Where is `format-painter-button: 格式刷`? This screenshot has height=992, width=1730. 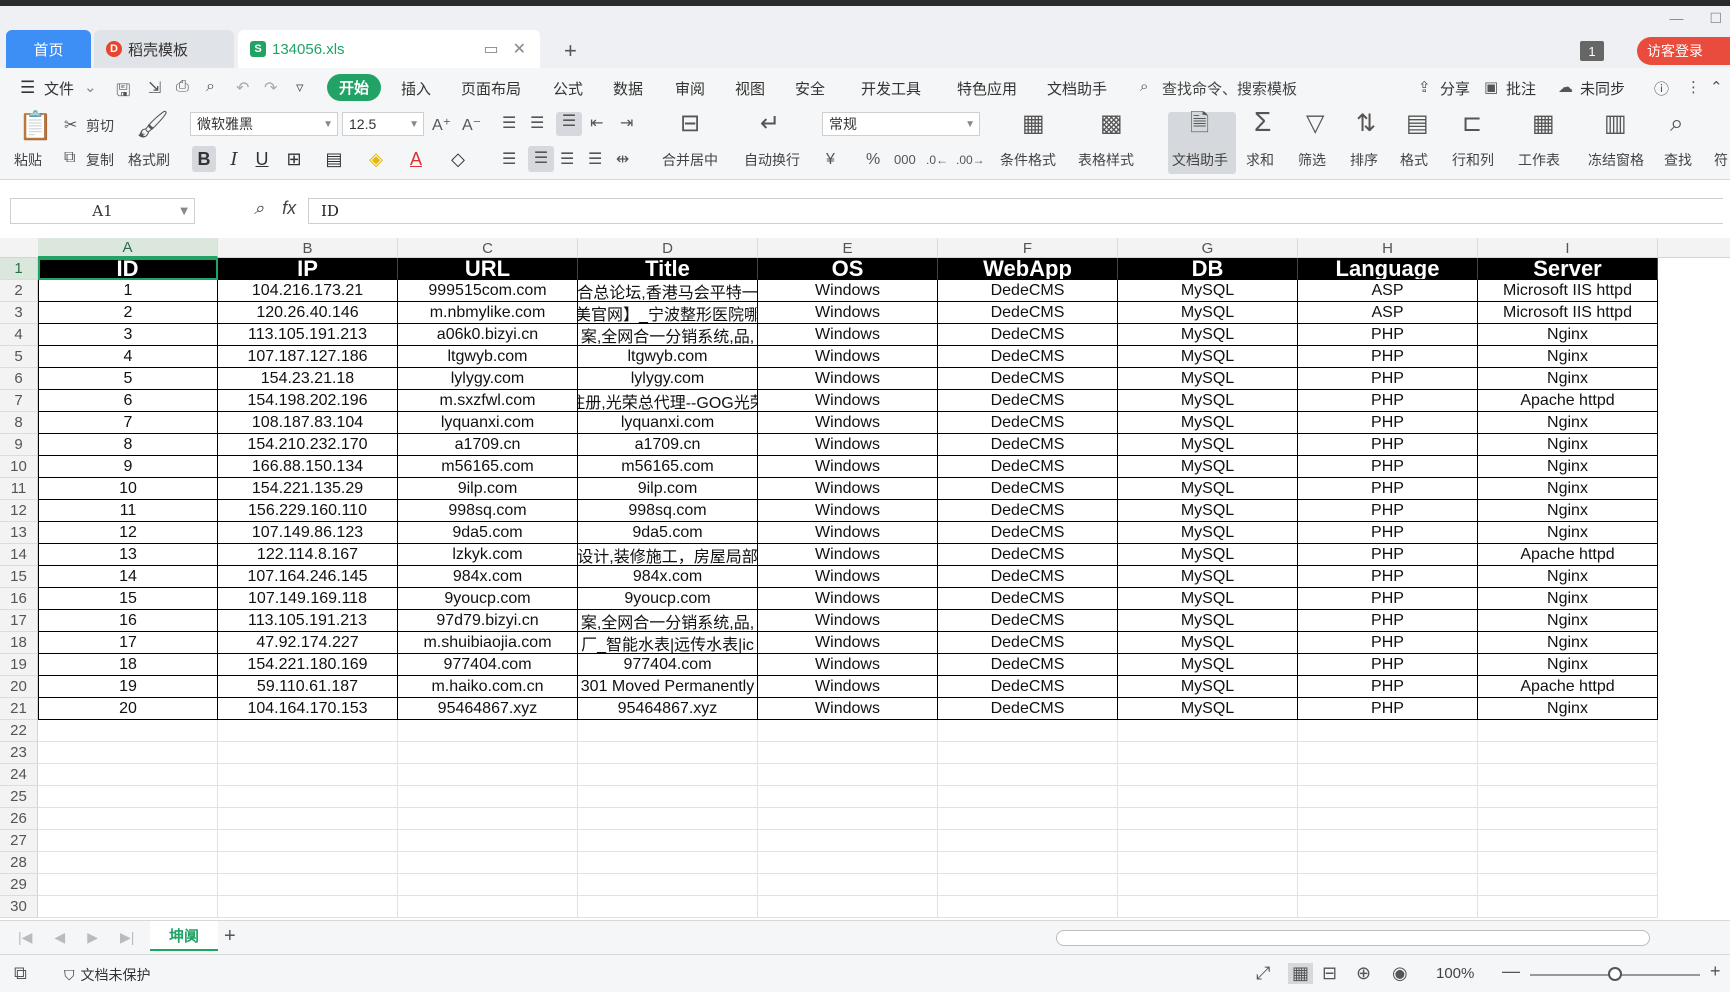
format-painter-button: 格式刷 is located at coordinates (149, 160).